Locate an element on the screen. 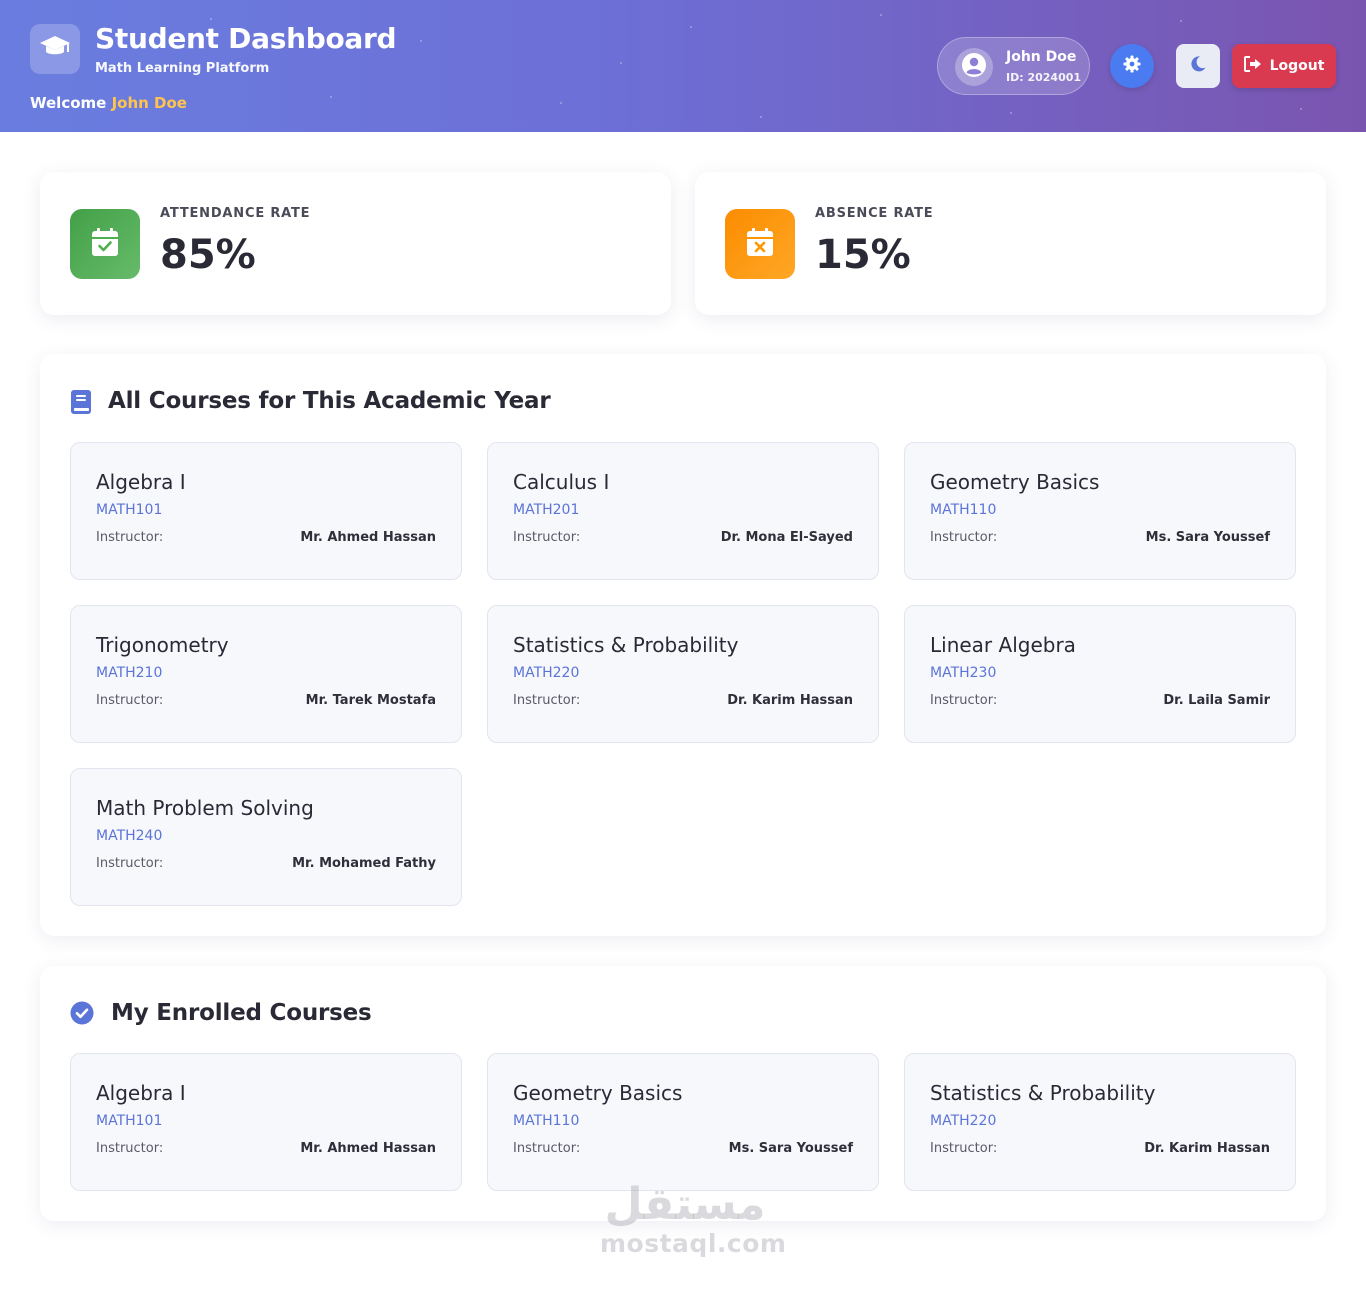  attendance-icon-box is located at coordinates (105, 244).